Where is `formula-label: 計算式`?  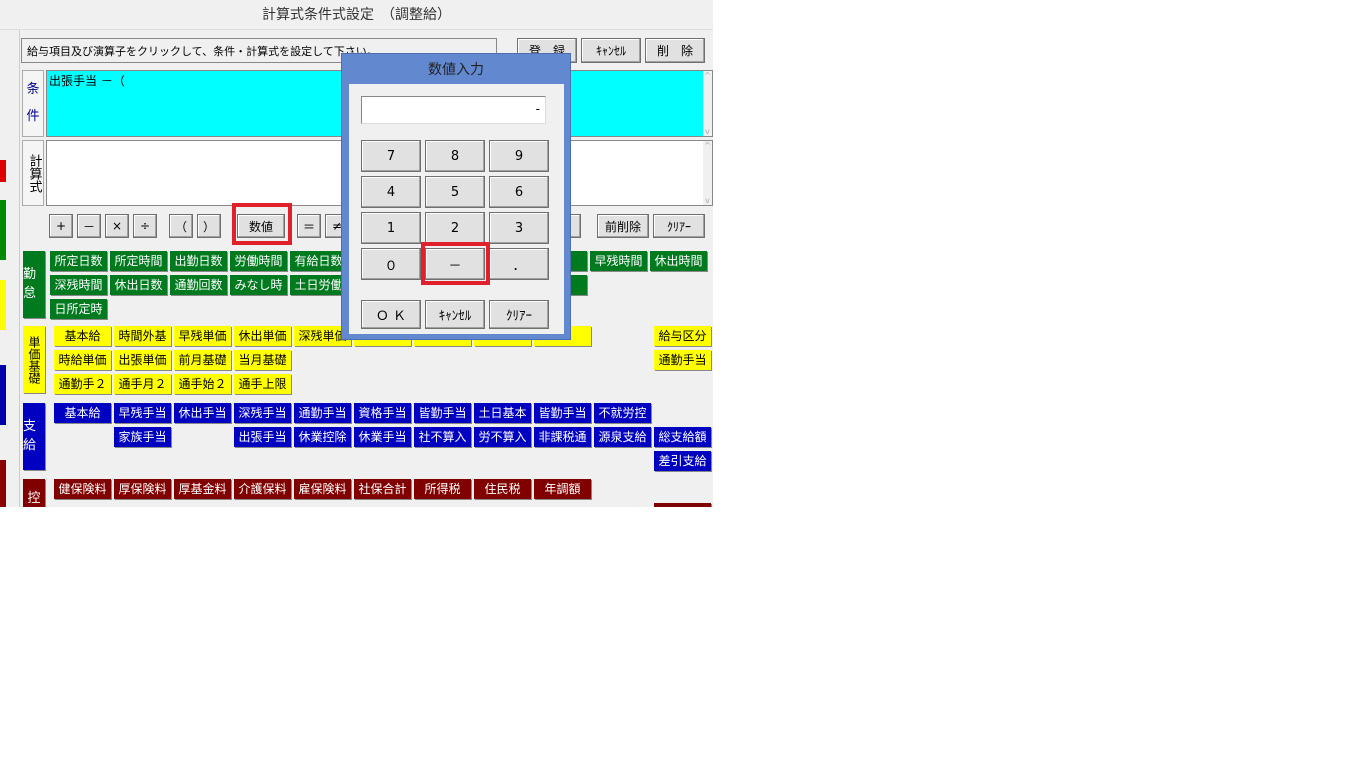
formula-label: 計算式 is located at coordinates (33, 173).